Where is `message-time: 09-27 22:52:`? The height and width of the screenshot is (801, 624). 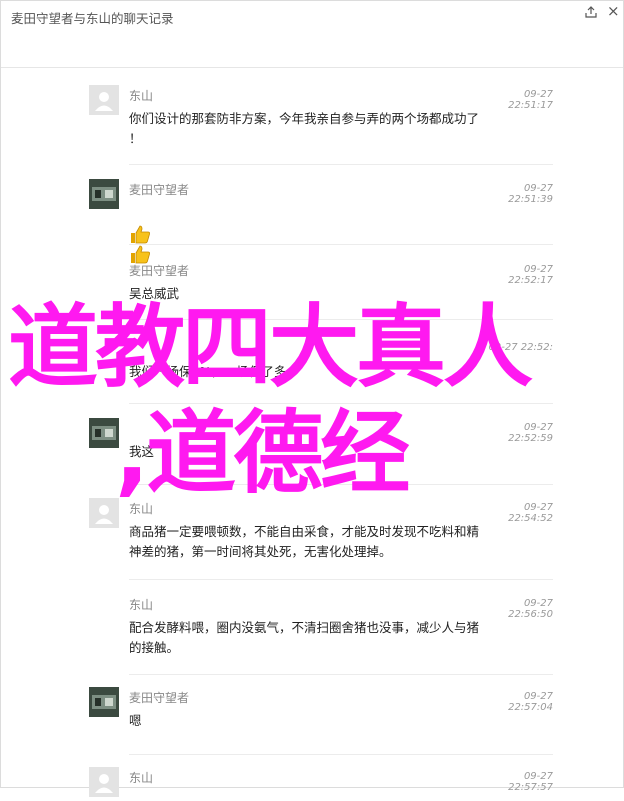
message-time: 09-27 22:52: is located at coordinates (520, 347).